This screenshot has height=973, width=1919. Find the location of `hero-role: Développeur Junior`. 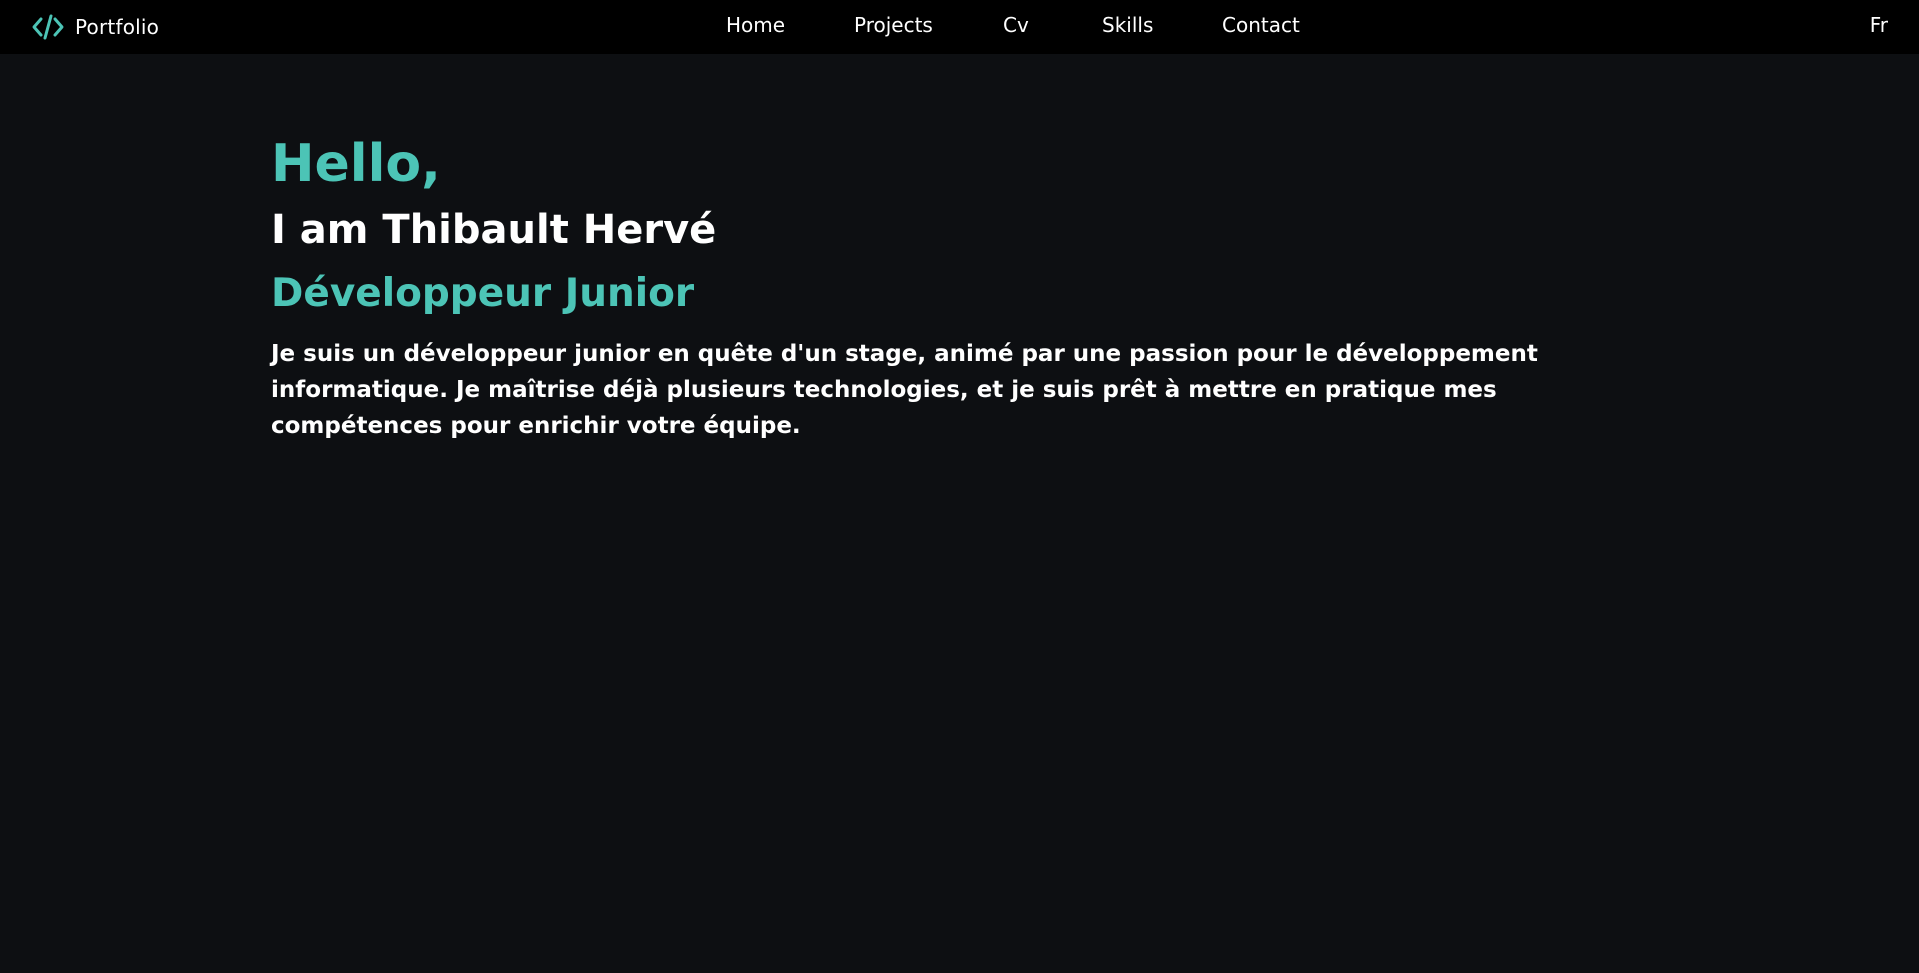

hero-role: Développeur Junior is located at coordinates (483, 293).